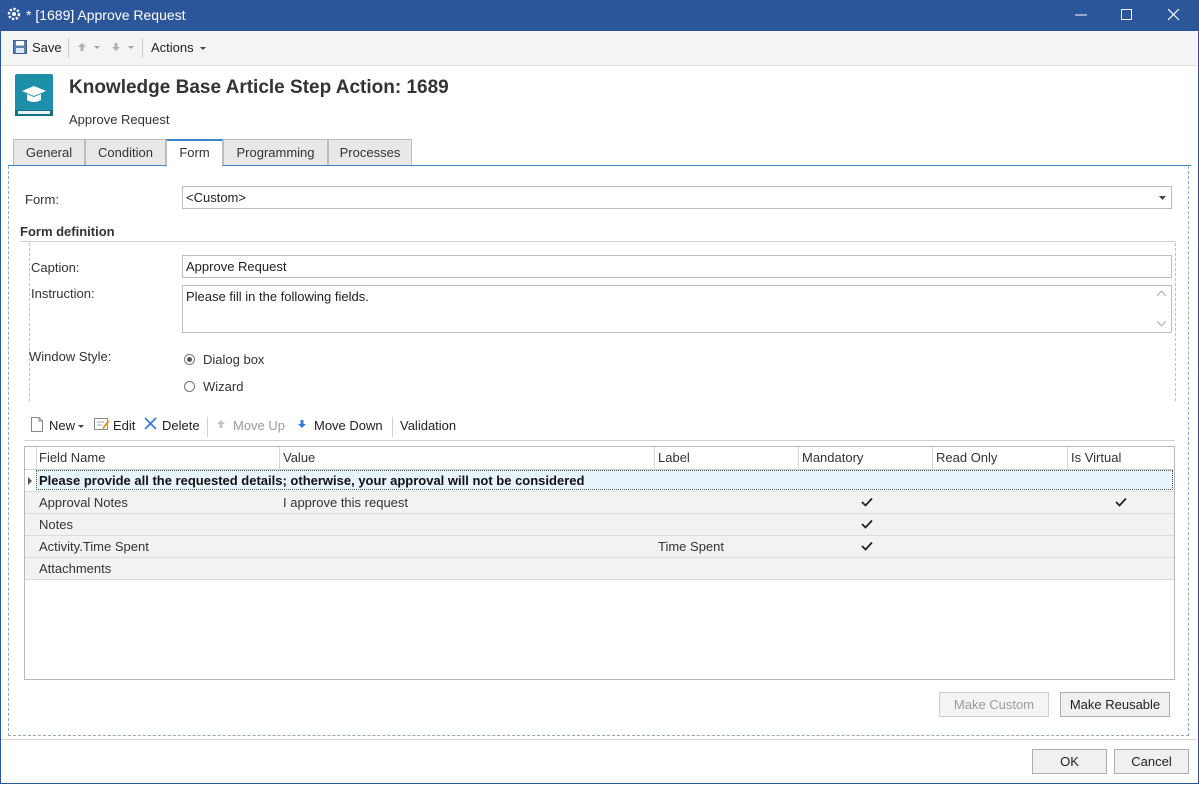 This screenshot has width=1199, height=785. Describe the element at coordinates (370, 152) in the screenshot. I see `tab-processes: Processes` at that location.